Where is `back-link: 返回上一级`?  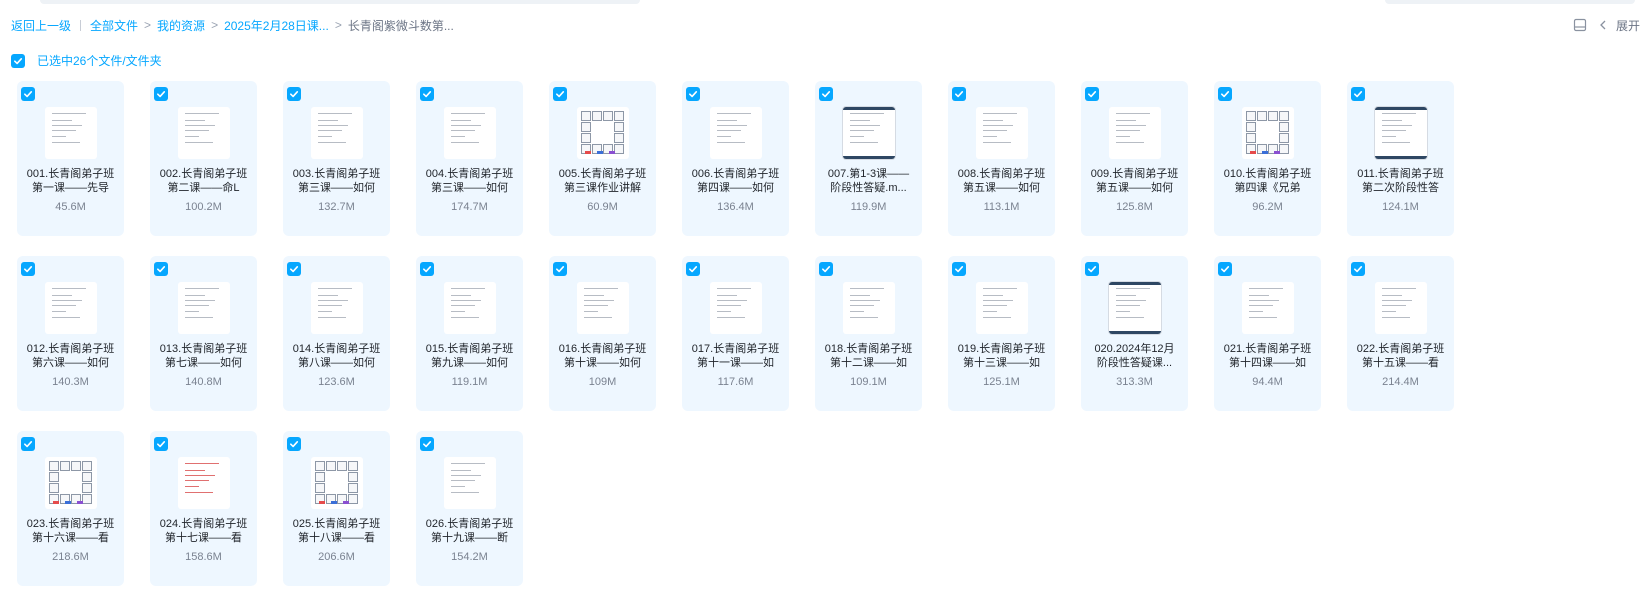
back-link: 返回上一级 is located at coordinates (41, 25).